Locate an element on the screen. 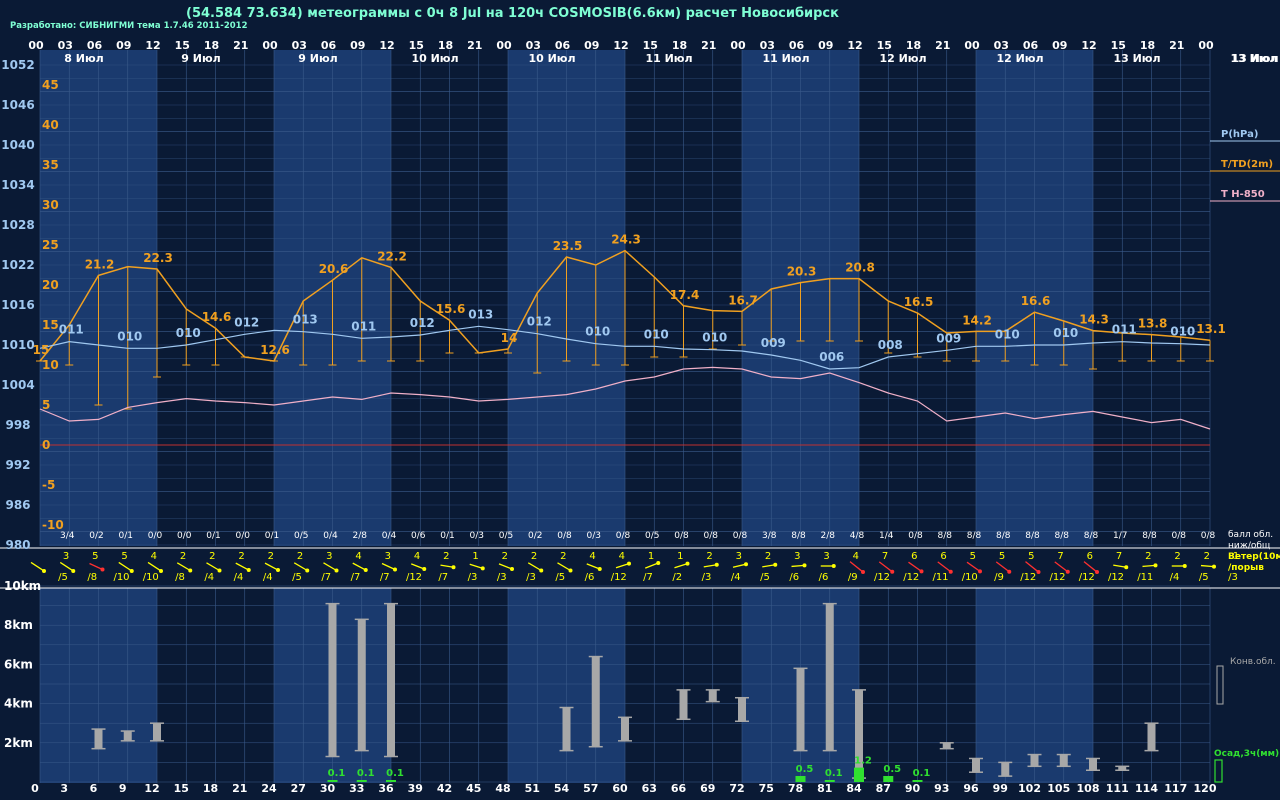 The width and height of the screenshot is (1280, 800). wind-speed-label: 6 is located at coordinates (914, 556).